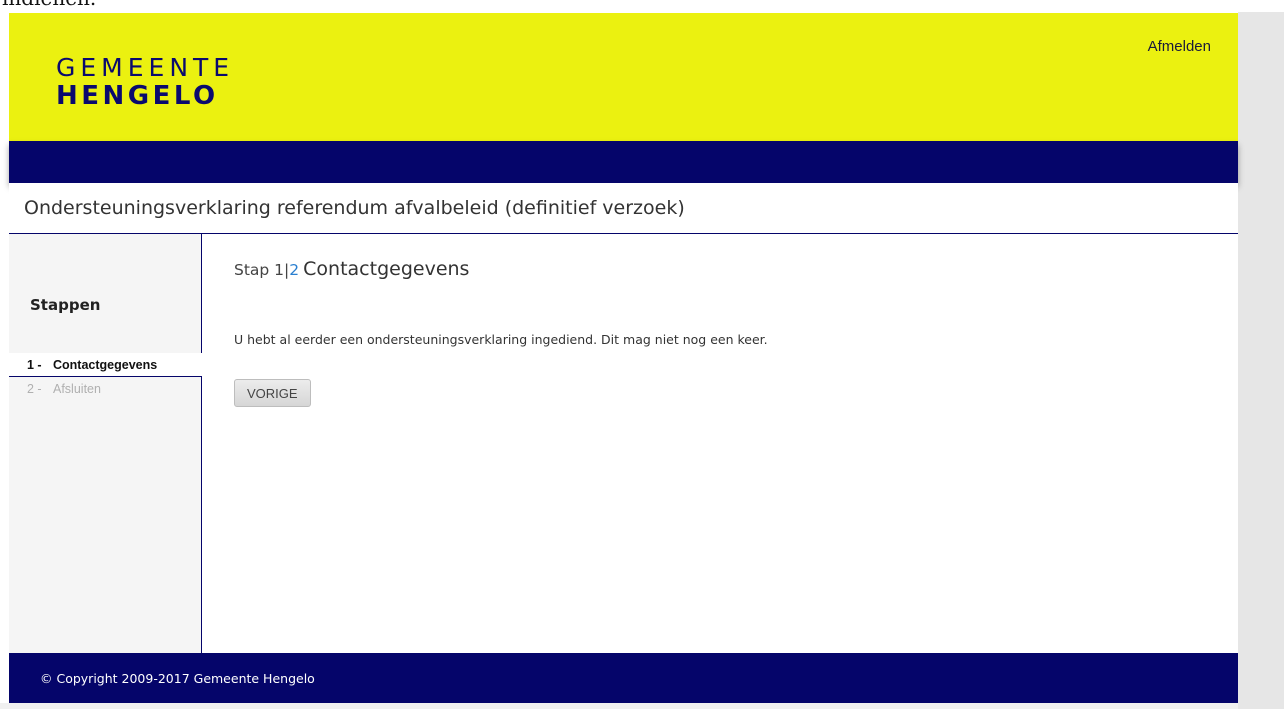 This screenshot has height=709, width=1284. Describe the element at coordinates (1261, 360) in the screenshot. I see `scrollbar` at that location.